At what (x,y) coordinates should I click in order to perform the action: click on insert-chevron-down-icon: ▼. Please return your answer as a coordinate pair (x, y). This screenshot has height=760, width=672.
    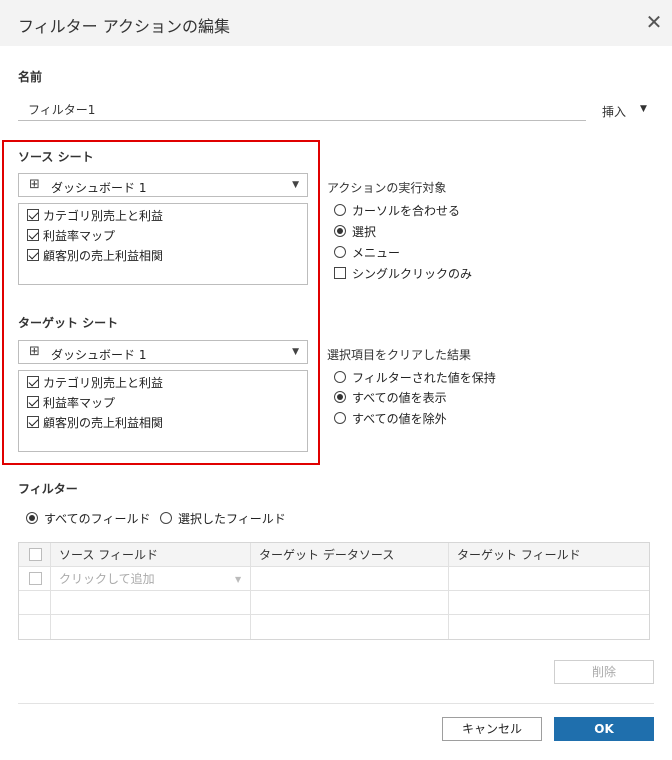
    Looking at the image, I should click on (643, 109).